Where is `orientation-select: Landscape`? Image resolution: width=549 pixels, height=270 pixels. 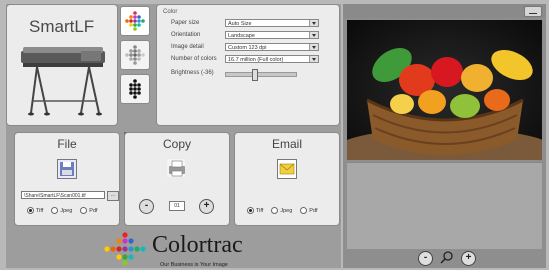 orientation-select: Landscape is located at coordinates (272, 35).